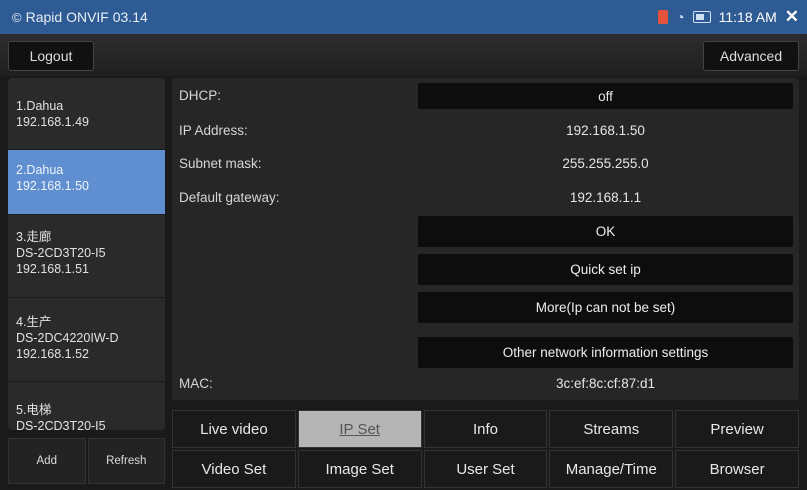  I want to click on device-name: 3.走廊, so click(34, 237).